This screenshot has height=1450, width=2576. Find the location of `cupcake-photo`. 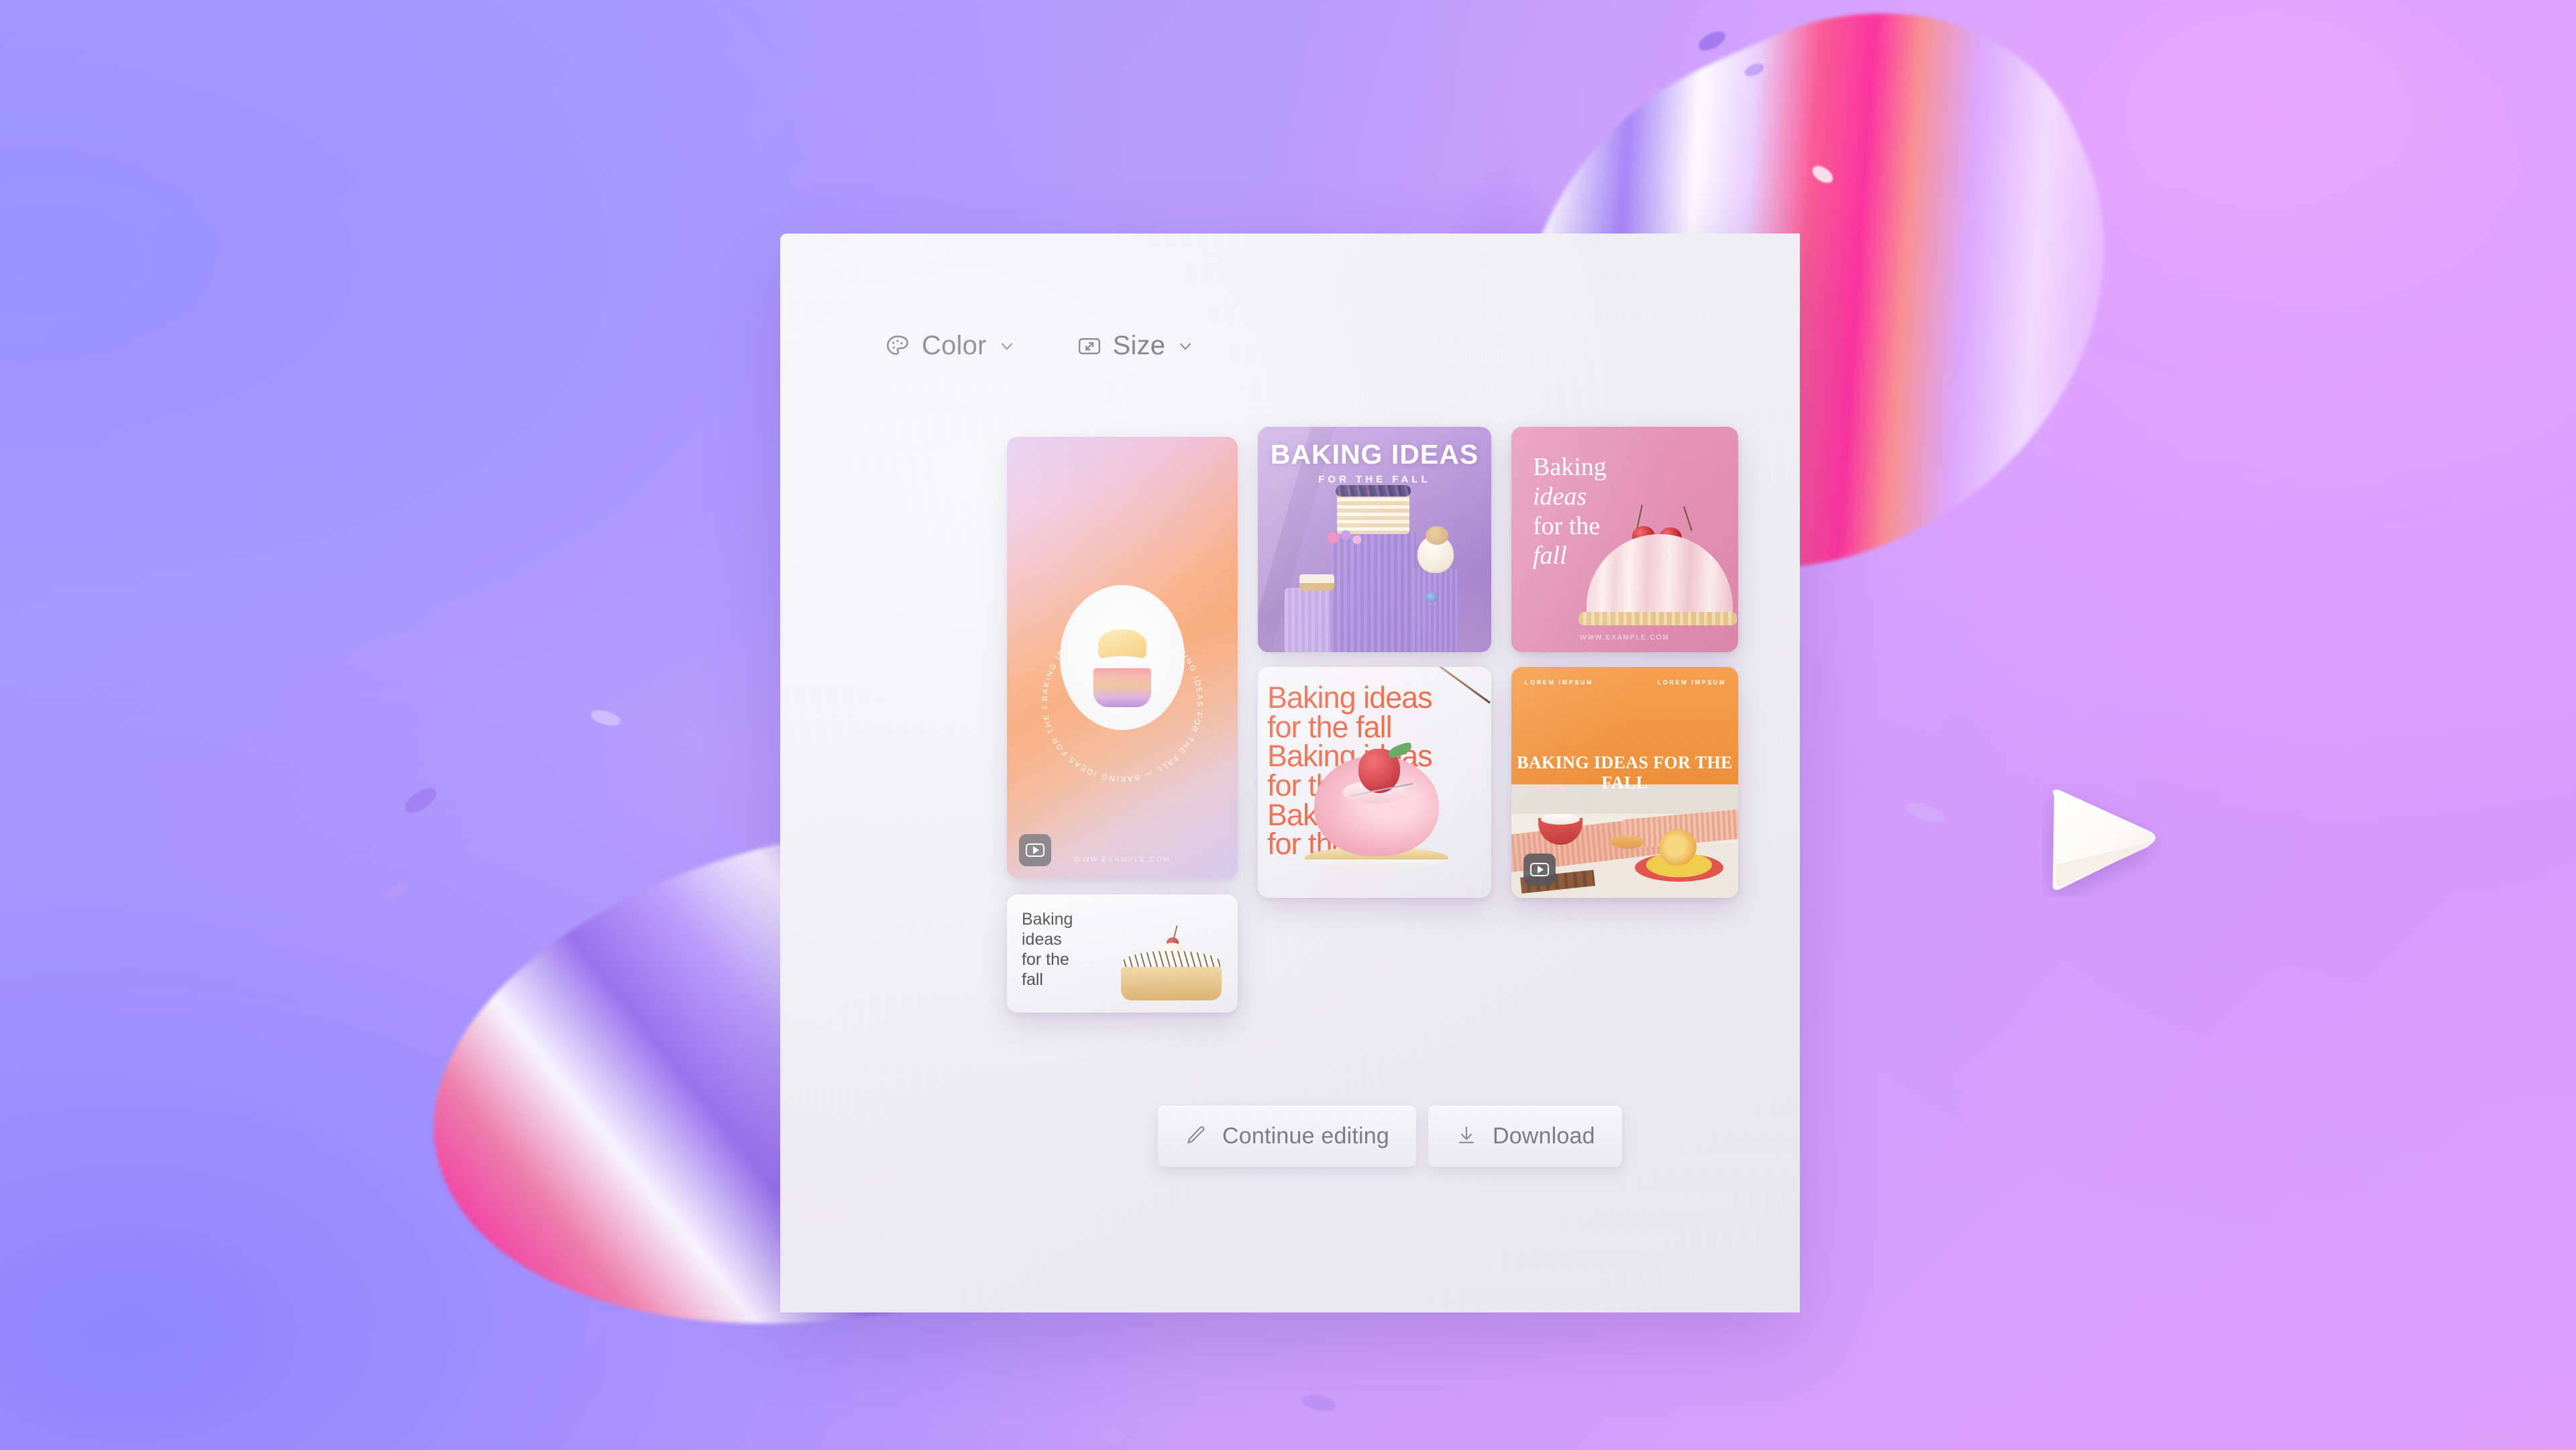

cupcake-photo is located at coordinates (1122, 657).